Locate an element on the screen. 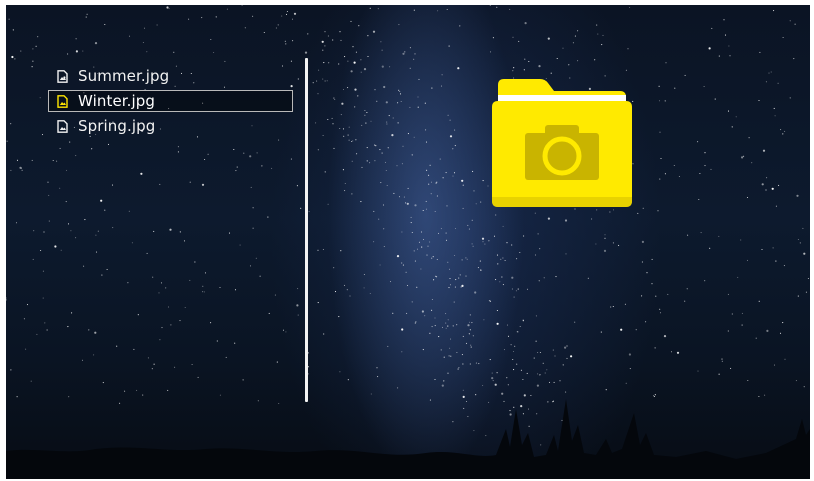 The image size is (814, 481). file-name: Spring.jpg is located at coordinates (117, 126).